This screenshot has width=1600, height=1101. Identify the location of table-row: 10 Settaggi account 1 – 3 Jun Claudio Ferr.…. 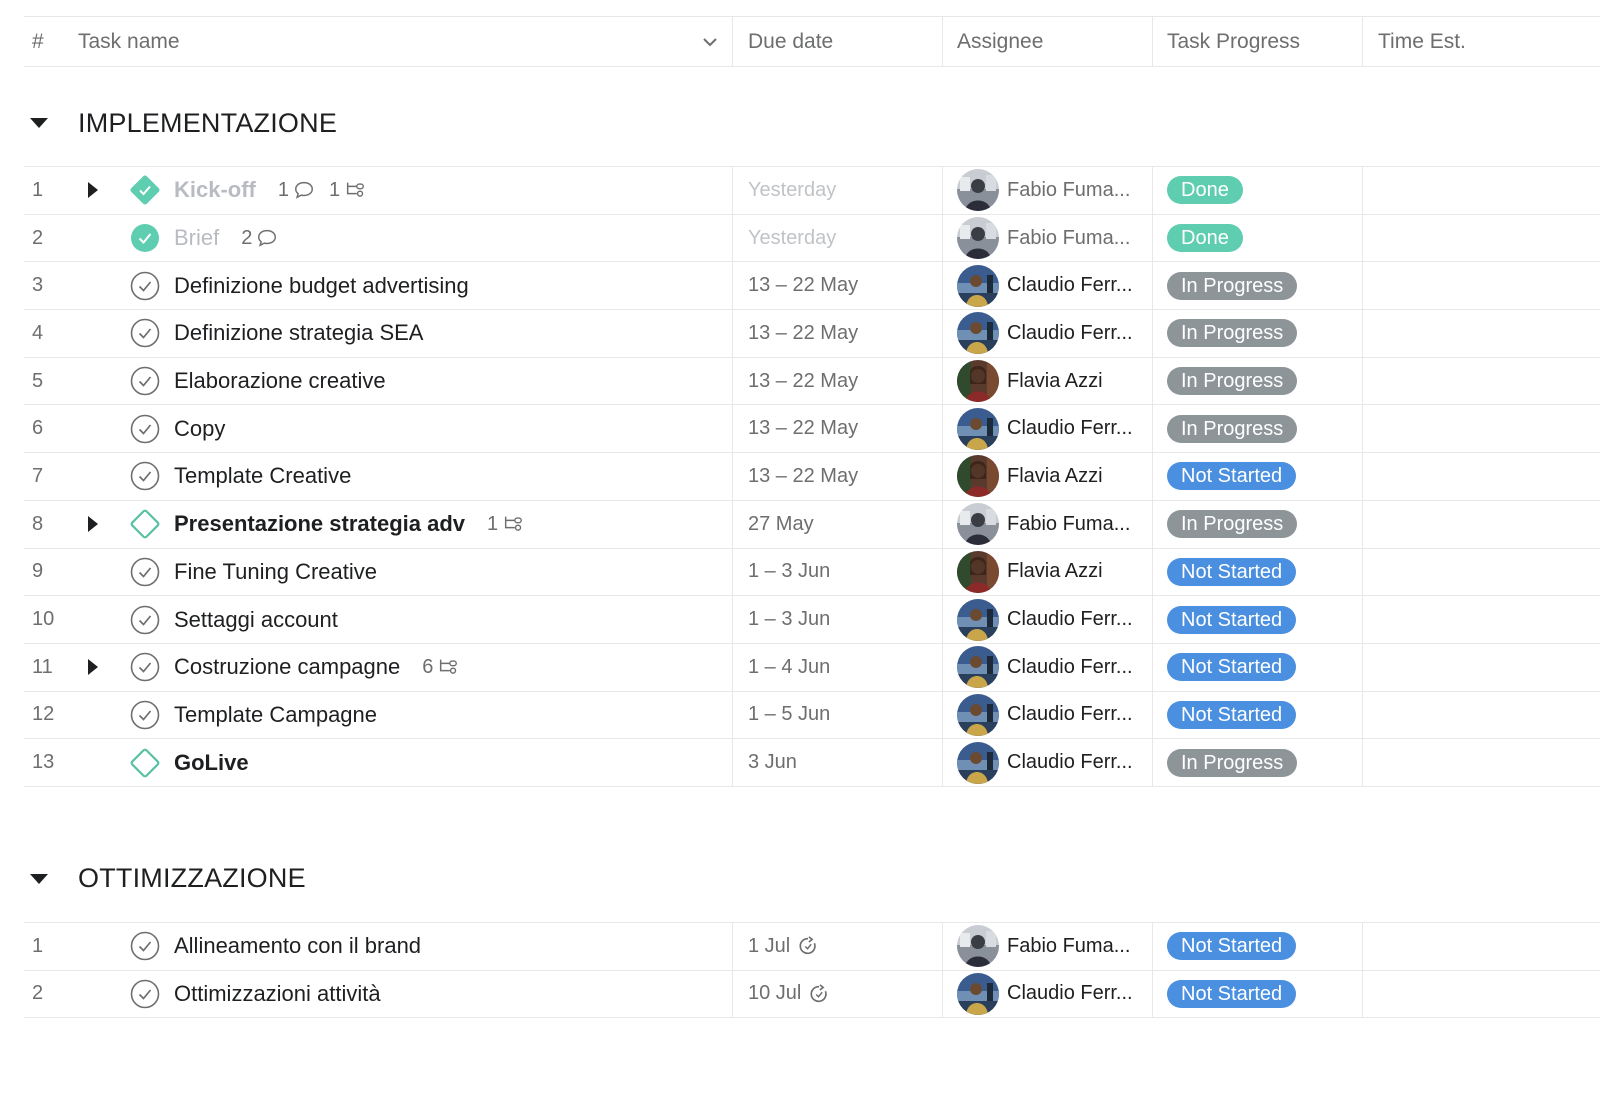
(812, 620).